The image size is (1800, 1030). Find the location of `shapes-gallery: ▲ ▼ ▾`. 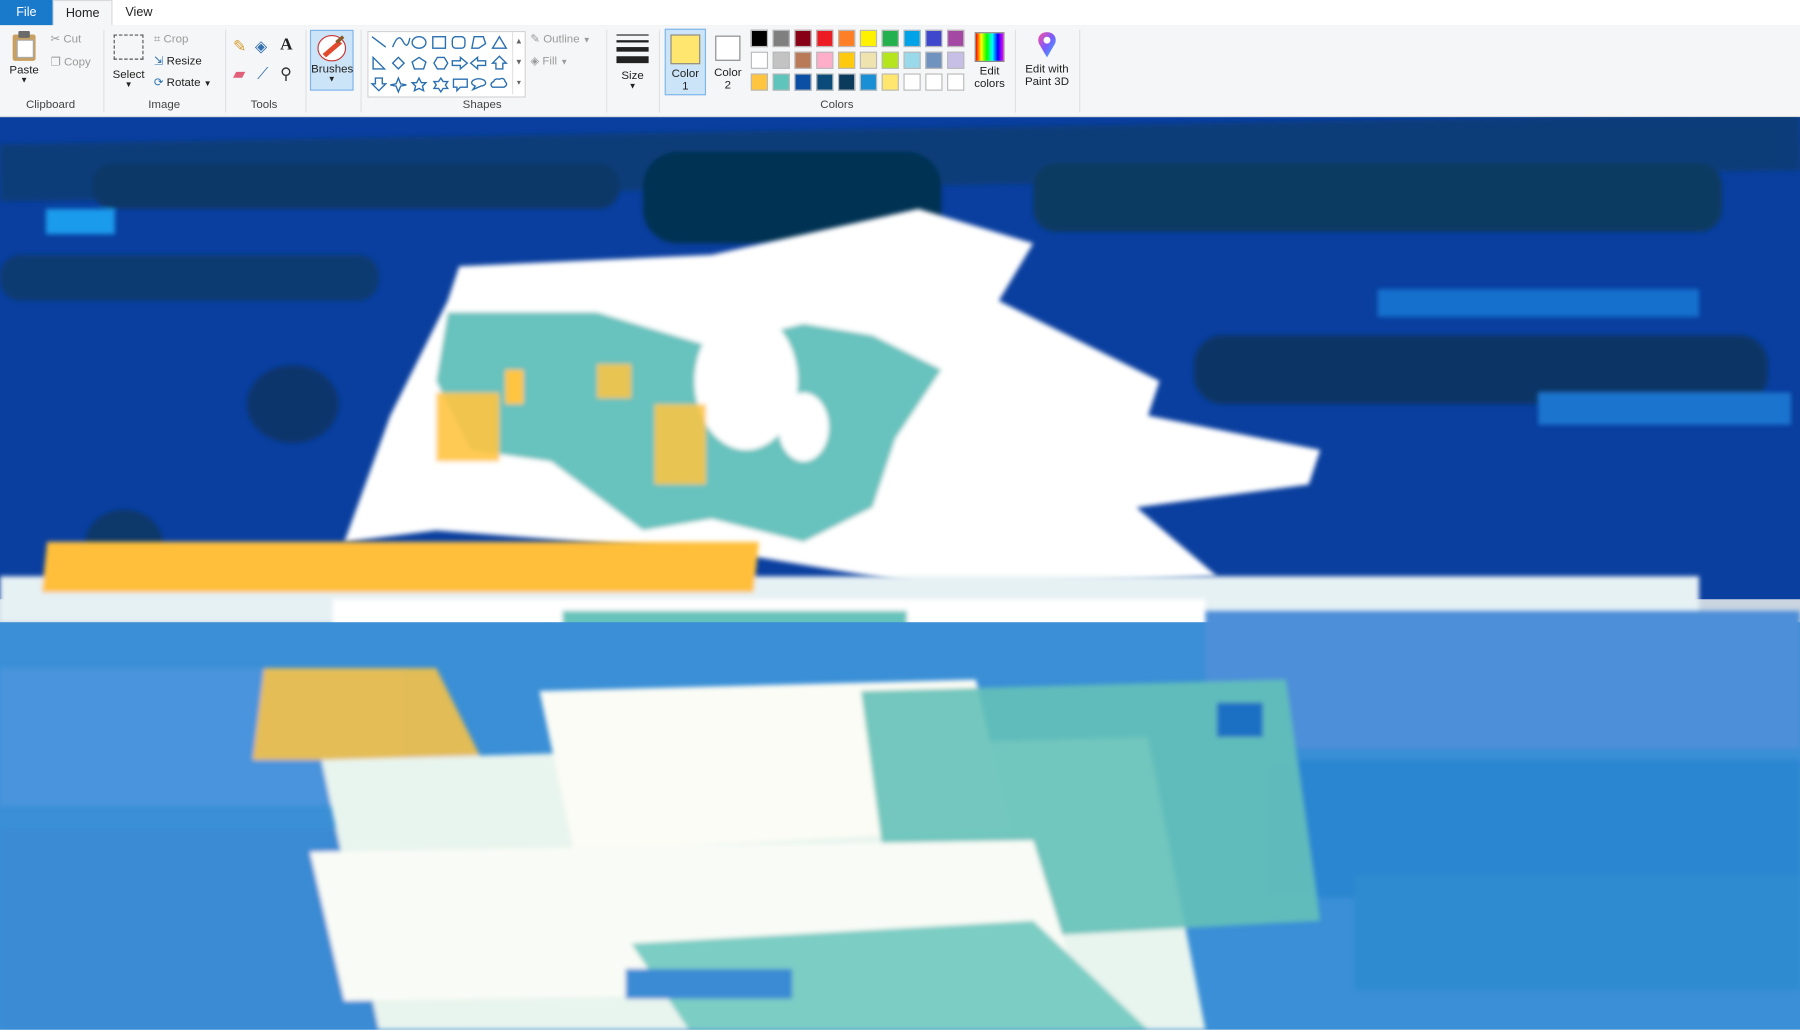

shapes-gallery: ▲ ▼ ▾ is located at coordinates (446, 64).